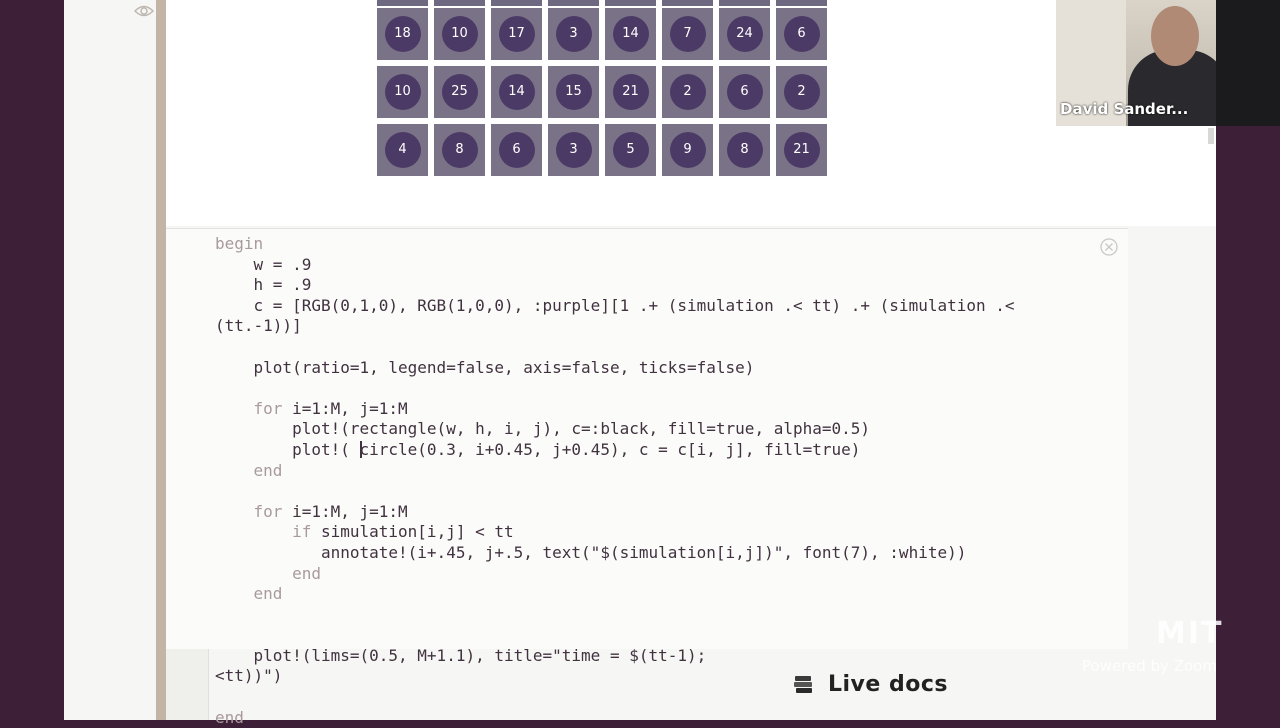  I want to click on cell-value: 5, so click(630, 149).